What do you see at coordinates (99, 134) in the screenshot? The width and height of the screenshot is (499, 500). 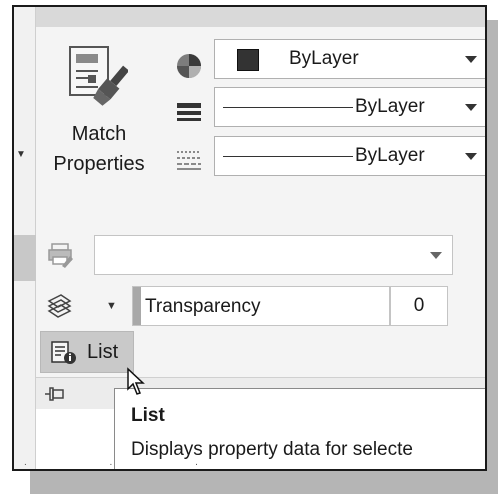 I see `match-label-line1: Match` at bounding box center [99, 134].